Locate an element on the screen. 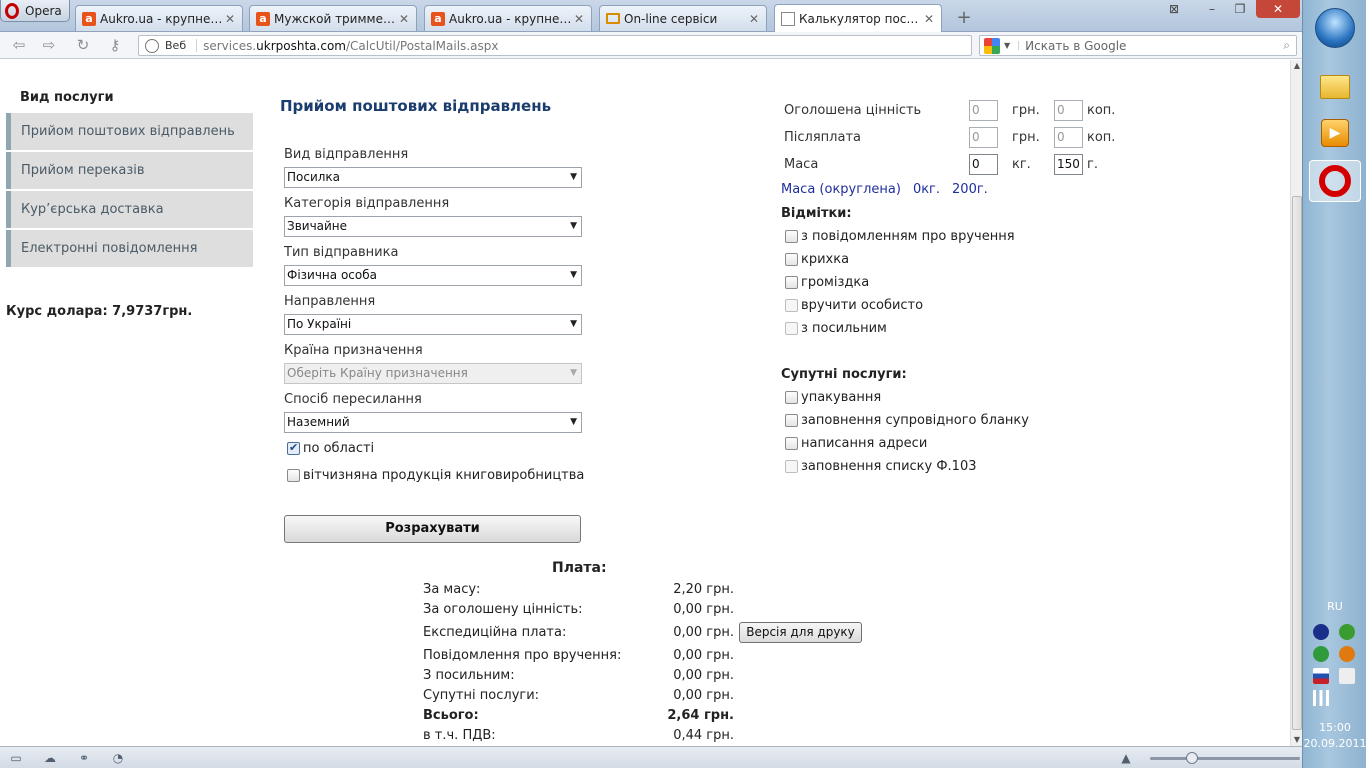  search-icon: ⌕ is located at coordinates (1286, 45).